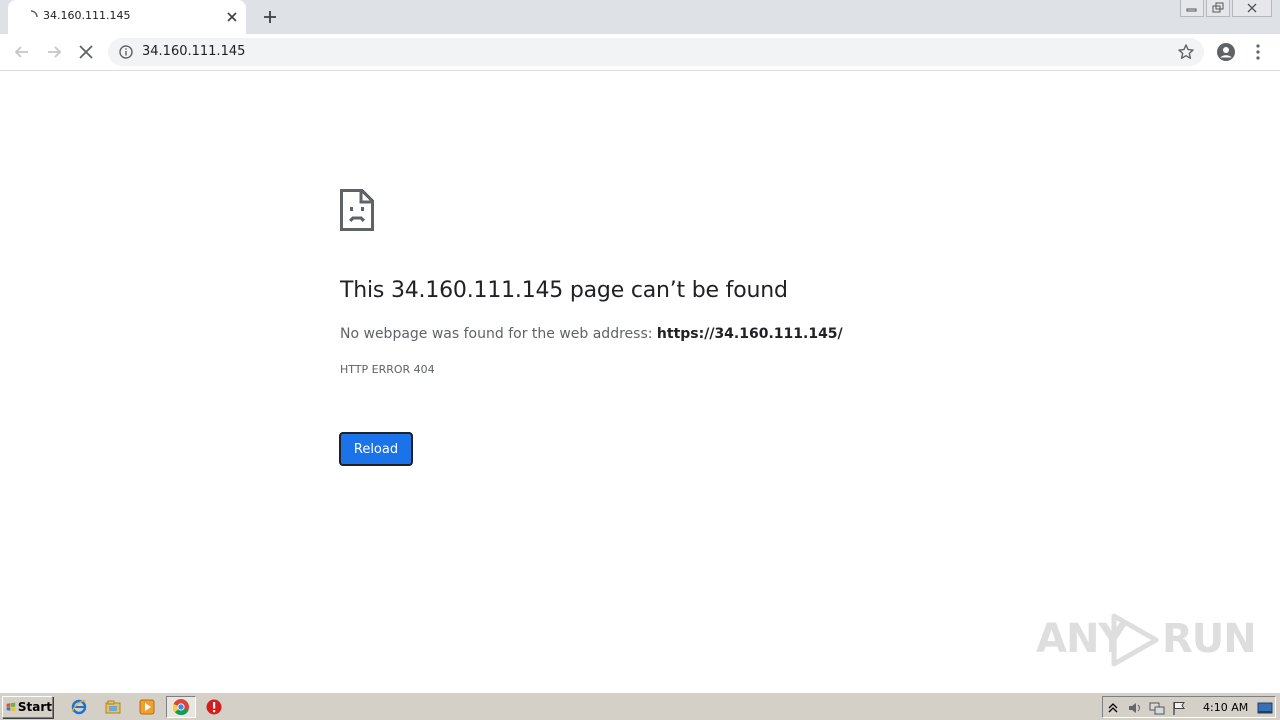  What do you see at coordinates (376, 449) in the screenshot?
I see `reload-button: Reload` at bounding box center [376, 449].